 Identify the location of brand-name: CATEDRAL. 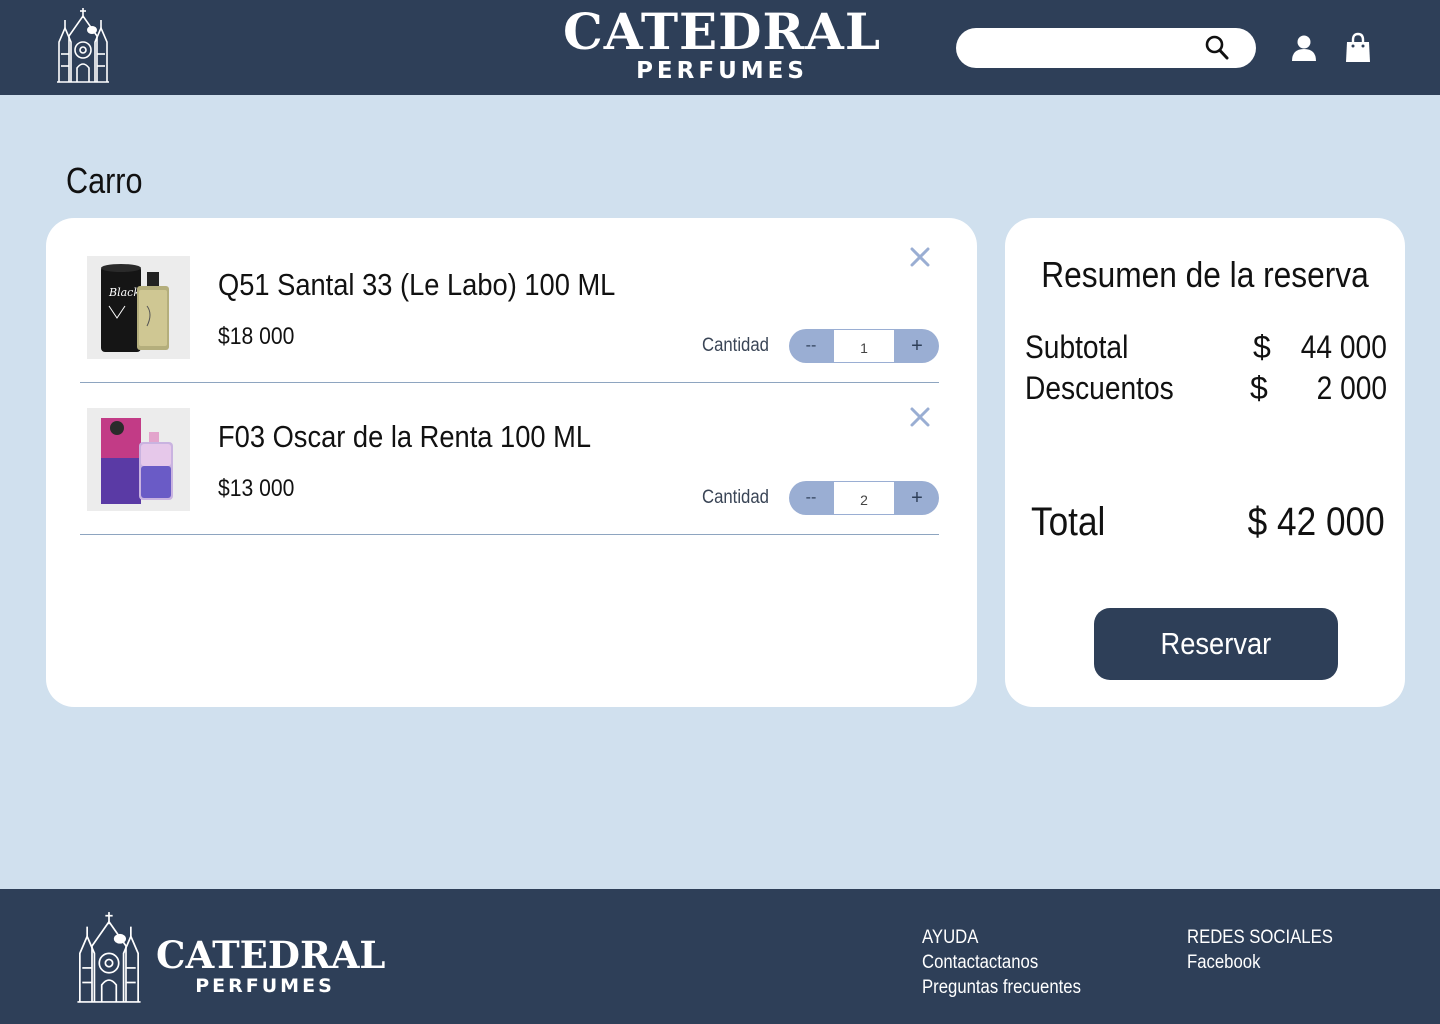
(722, 31).